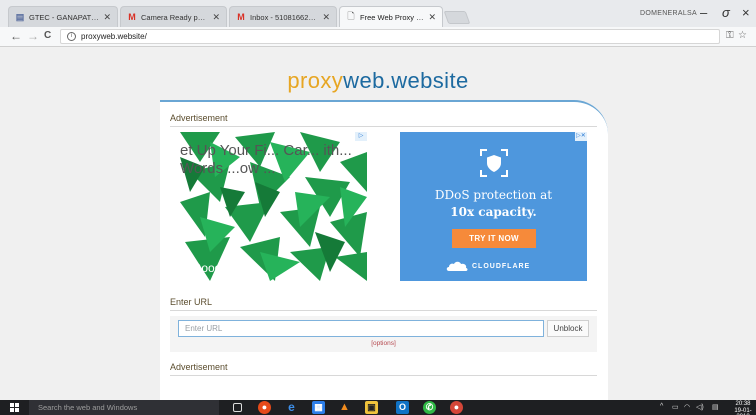  What do you see at coordinates (20, 16) in the screenshot?
I see `mail-icon: ▤` at bounding box center [20, 16].